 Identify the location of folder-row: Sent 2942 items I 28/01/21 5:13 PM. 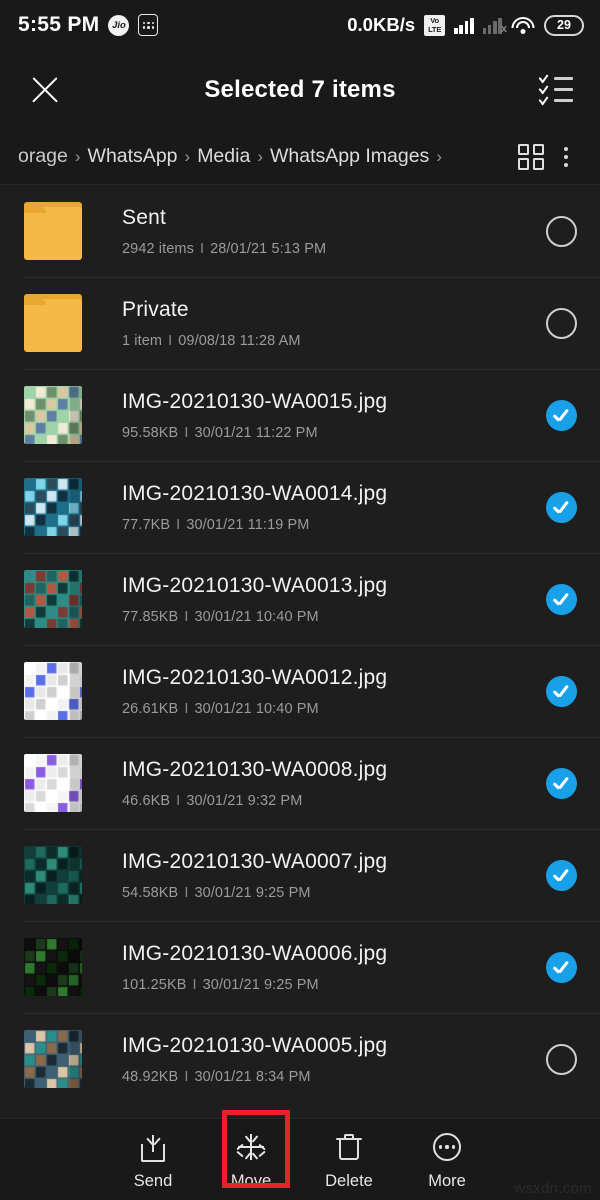
(300, 231).